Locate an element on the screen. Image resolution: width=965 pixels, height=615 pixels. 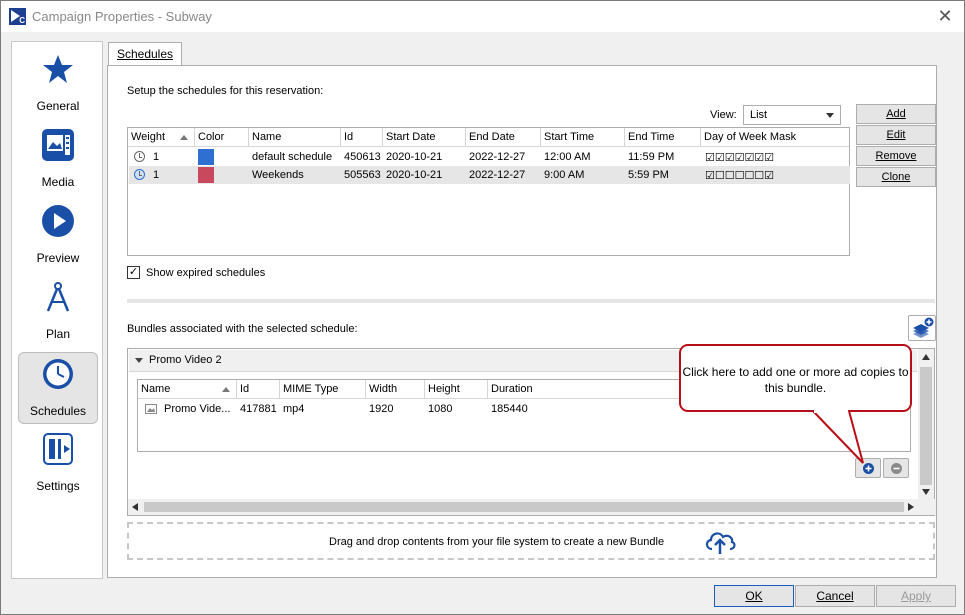
row-start-time: 12:00 AM is located at coordinates (567, 157).